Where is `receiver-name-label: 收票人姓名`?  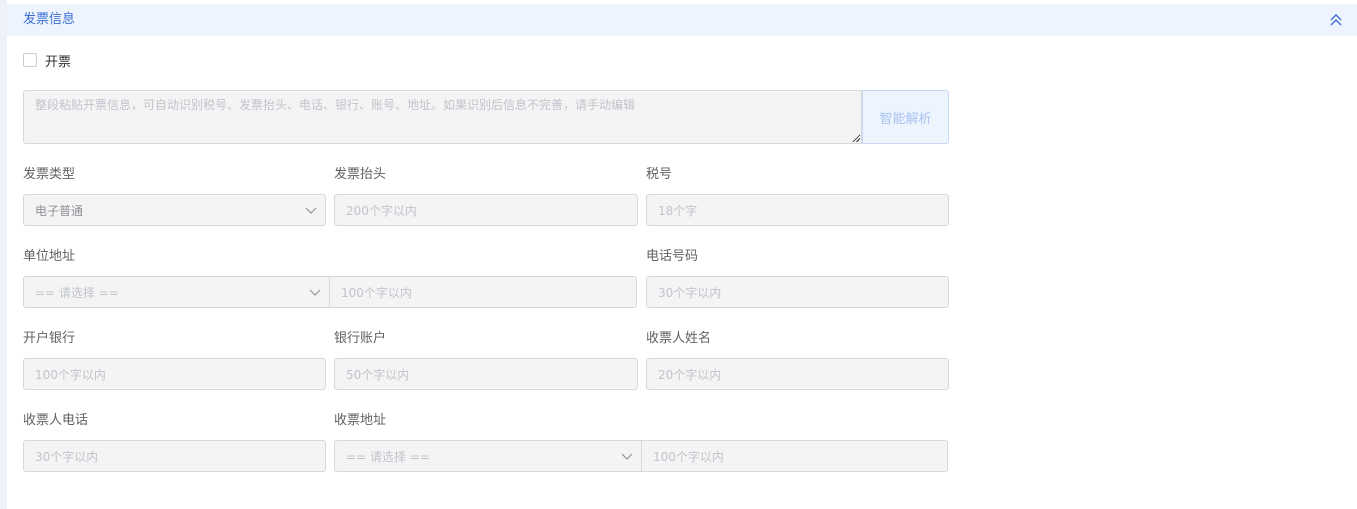 receiver-name-label: 收票人姓名 is located at coordinates (679, 338).